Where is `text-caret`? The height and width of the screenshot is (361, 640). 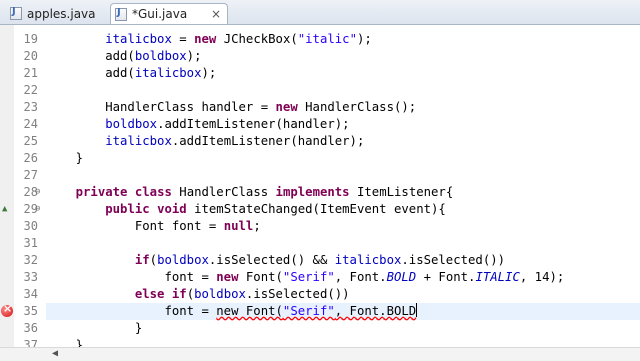 text-caret is located at coordinates (417, 310).